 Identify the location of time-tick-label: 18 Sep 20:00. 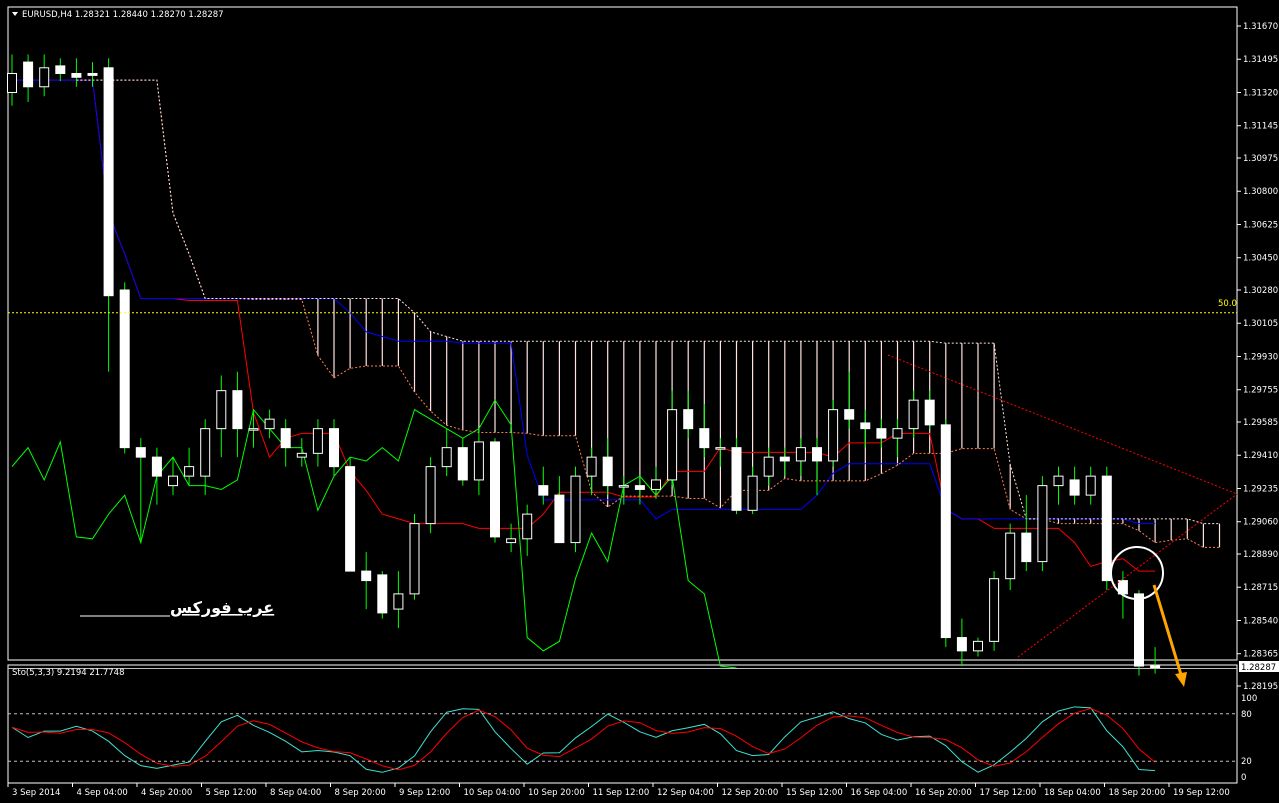
(1137, 793).